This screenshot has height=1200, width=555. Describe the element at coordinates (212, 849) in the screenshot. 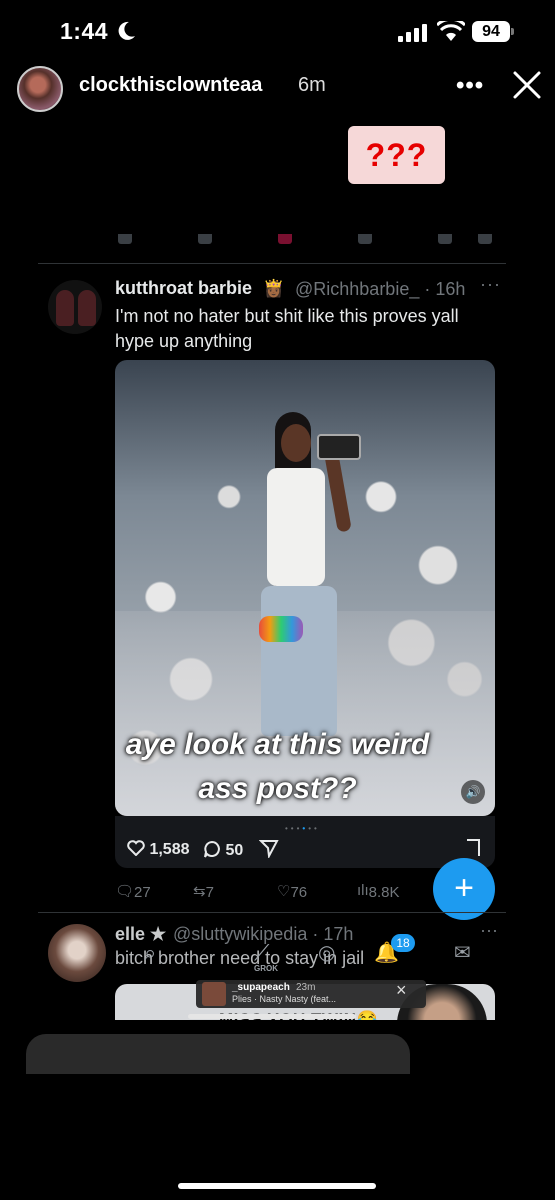

I see `reply-icon` at that location.